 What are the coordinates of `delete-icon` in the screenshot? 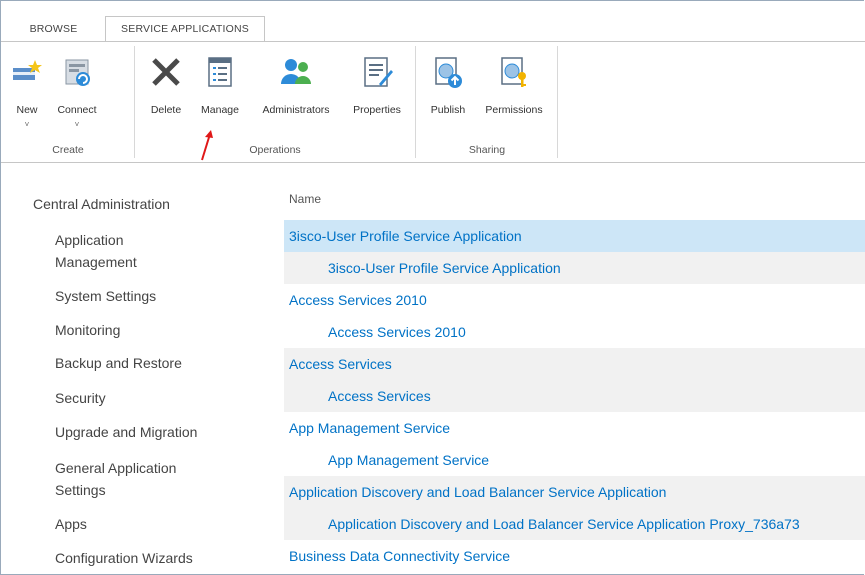 It's located at (166, 72).